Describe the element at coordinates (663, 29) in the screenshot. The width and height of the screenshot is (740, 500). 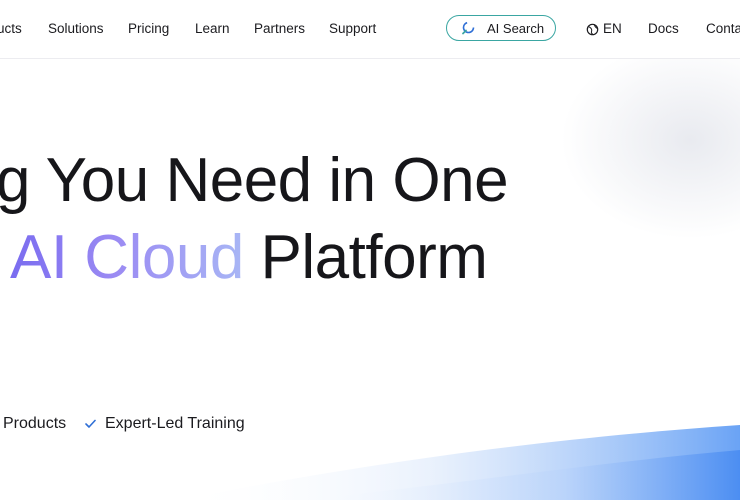
I see `nav-item-docs: Docs` at that location.